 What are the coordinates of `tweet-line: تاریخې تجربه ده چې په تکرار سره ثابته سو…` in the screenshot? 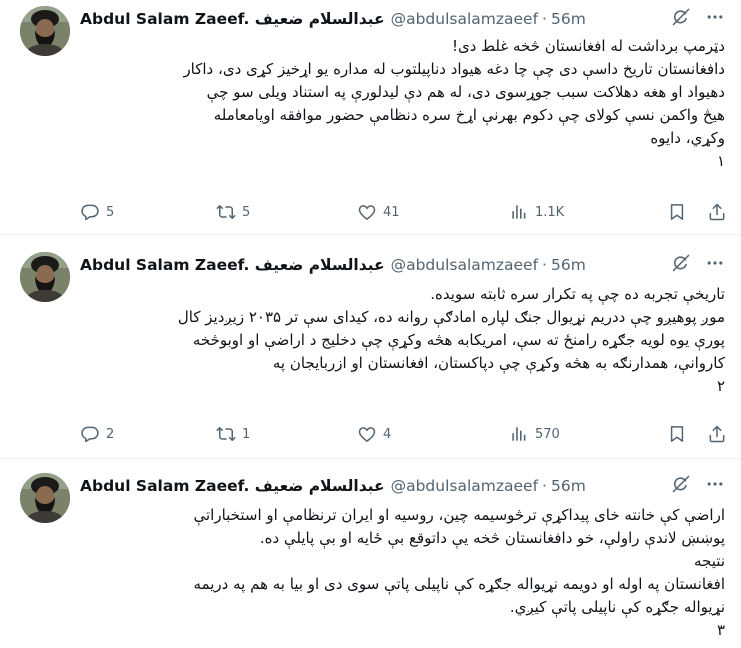 It's located at (577, 294).